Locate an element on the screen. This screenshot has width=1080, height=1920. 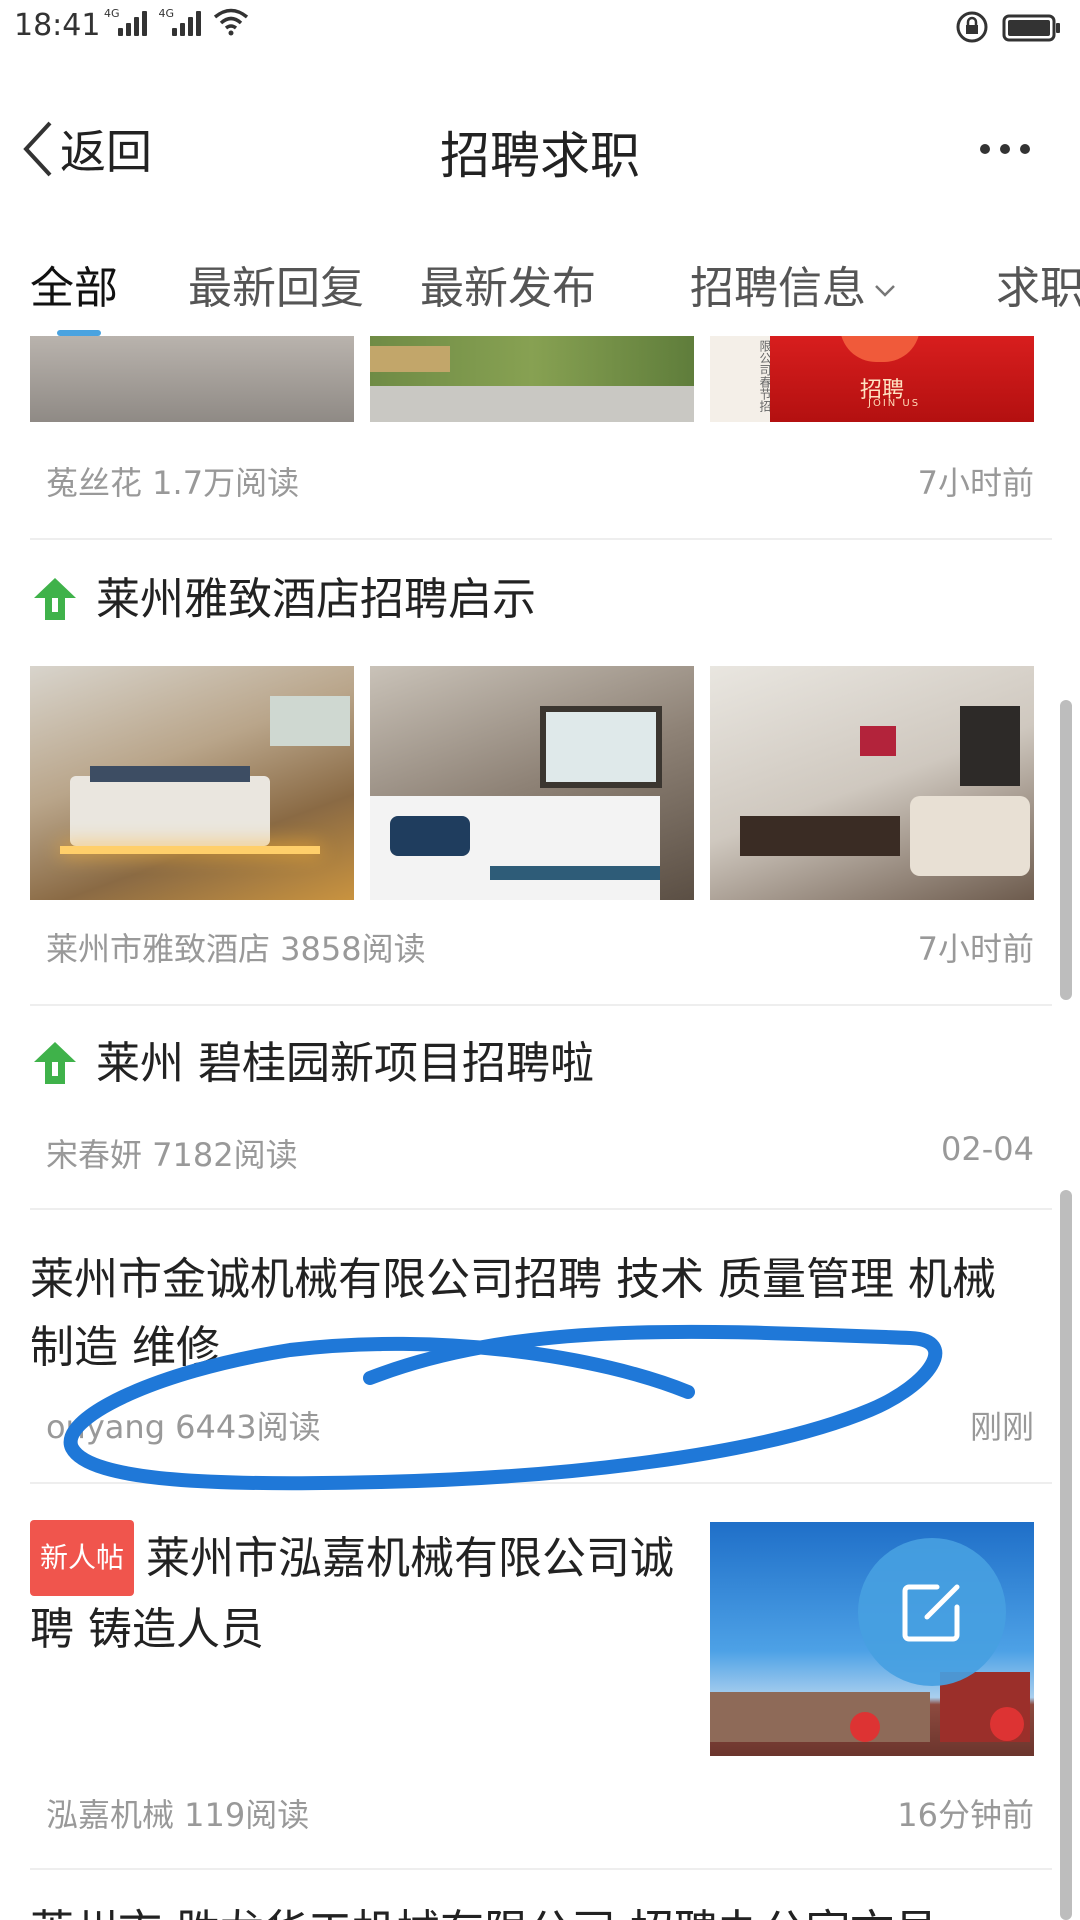
signal-icon is located at coordinates (132, 23).